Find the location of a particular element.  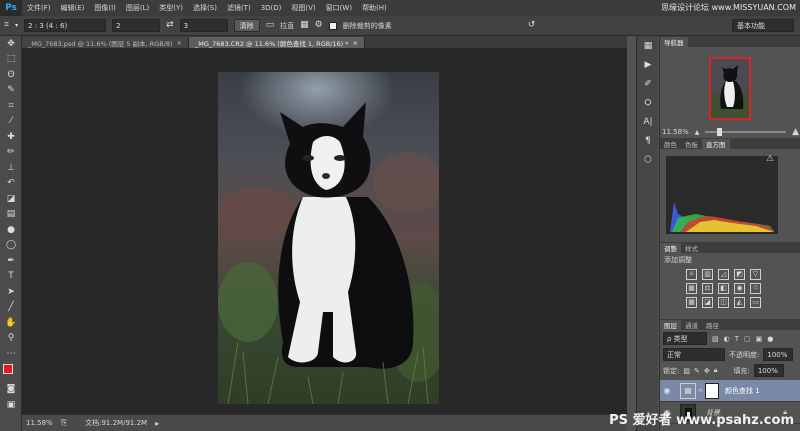

layer-mask-thumb is located at coordinates (712, 390).